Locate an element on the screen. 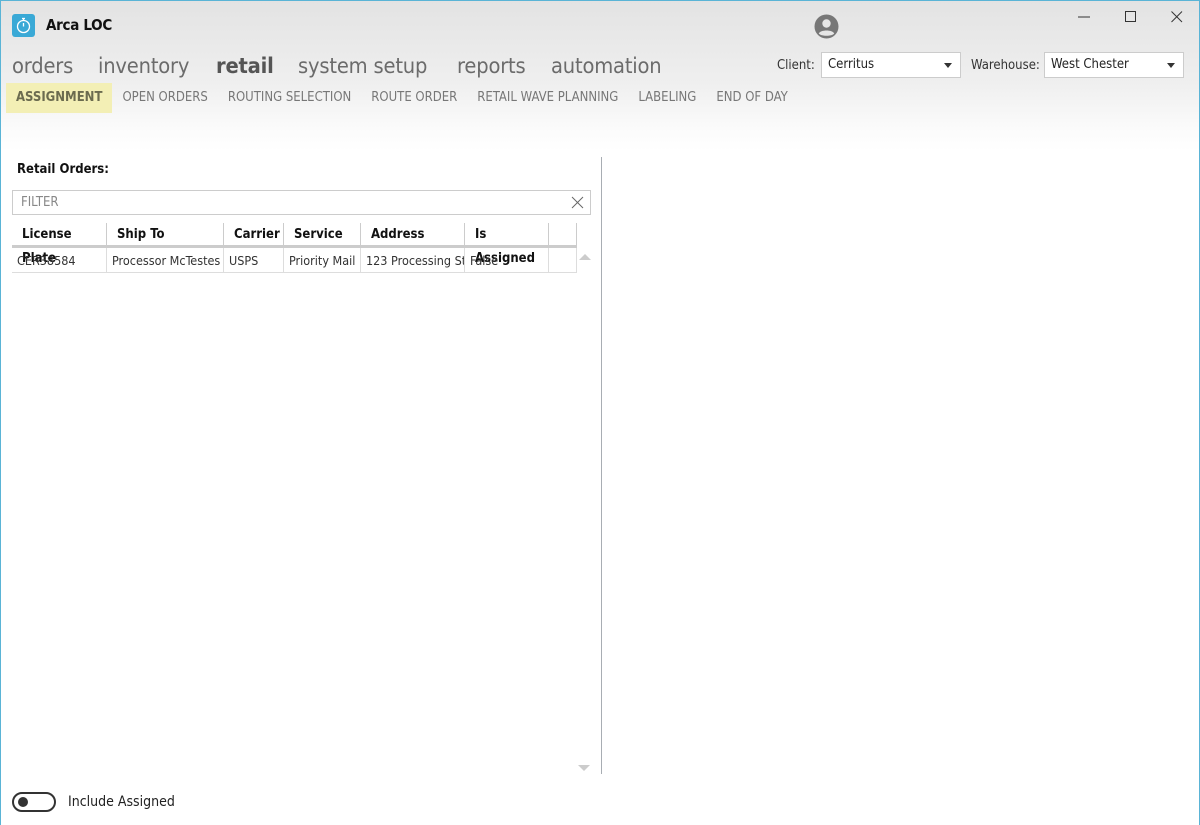 The image size is (1200, 825). main-nav-reports: reports is located at coordinates (491, 66).